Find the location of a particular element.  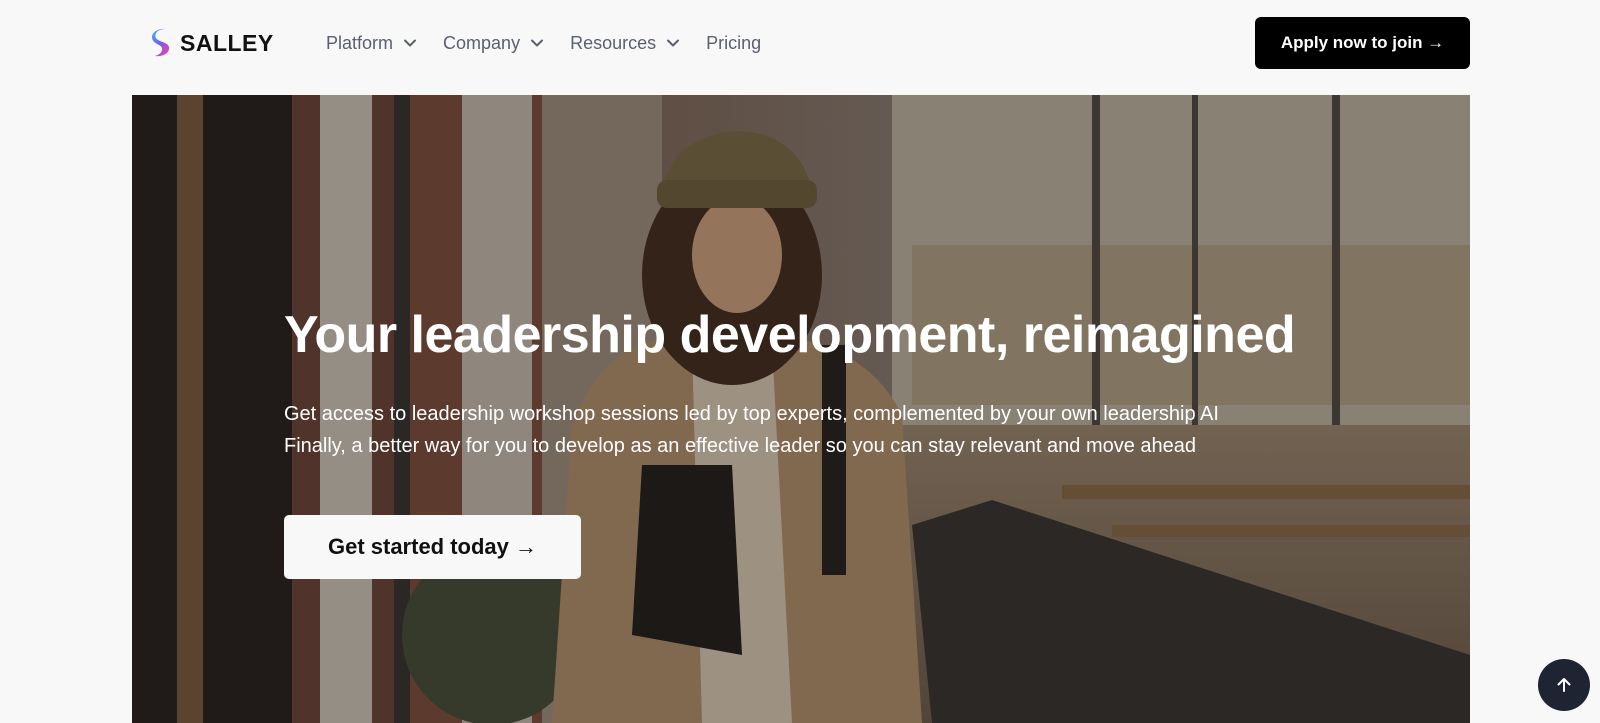

brand-name: SALLEY is located at coordinates (227, 42).